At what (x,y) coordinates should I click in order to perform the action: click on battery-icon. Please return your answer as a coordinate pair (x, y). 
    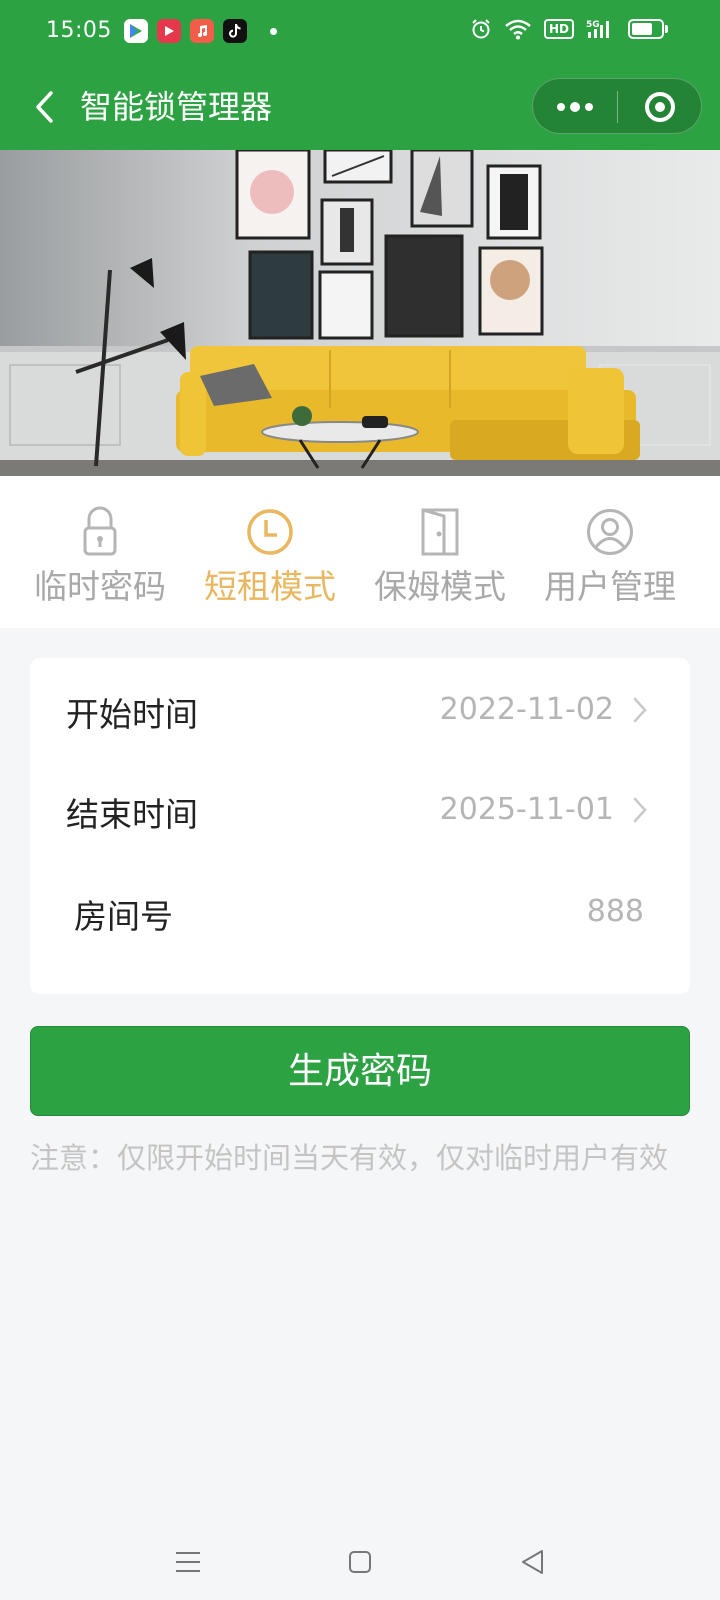
    Looking at the image, I should click on (648, 29).